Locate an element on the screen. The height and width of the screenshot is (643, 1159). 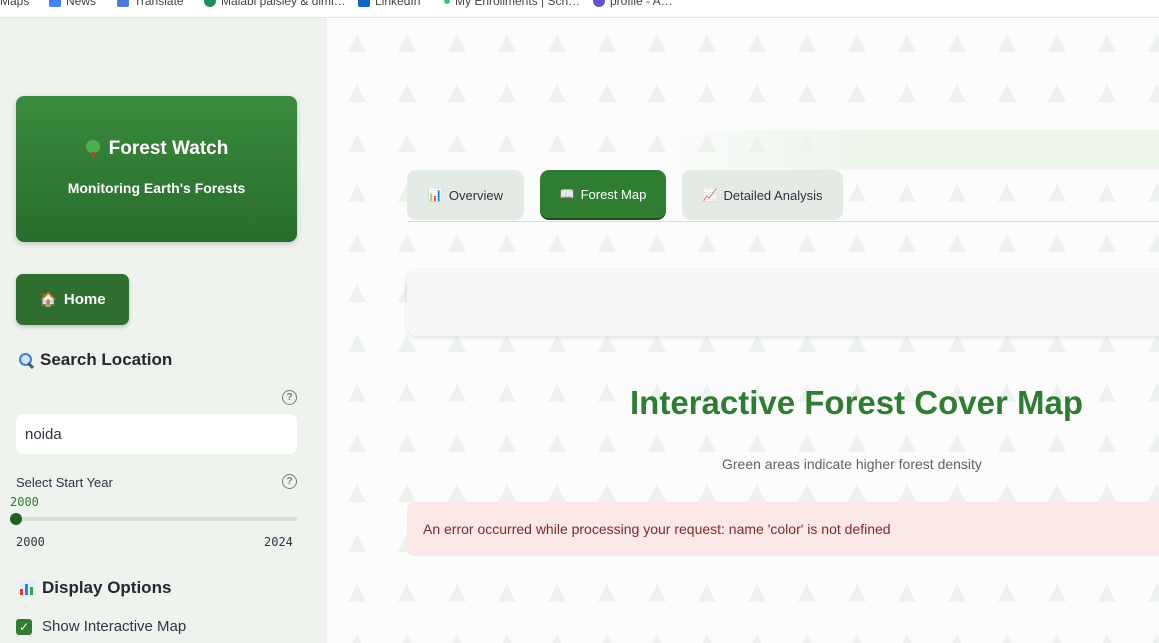
tab-forest-map: 📖 Forest Map is located at coordinates (603, 195).